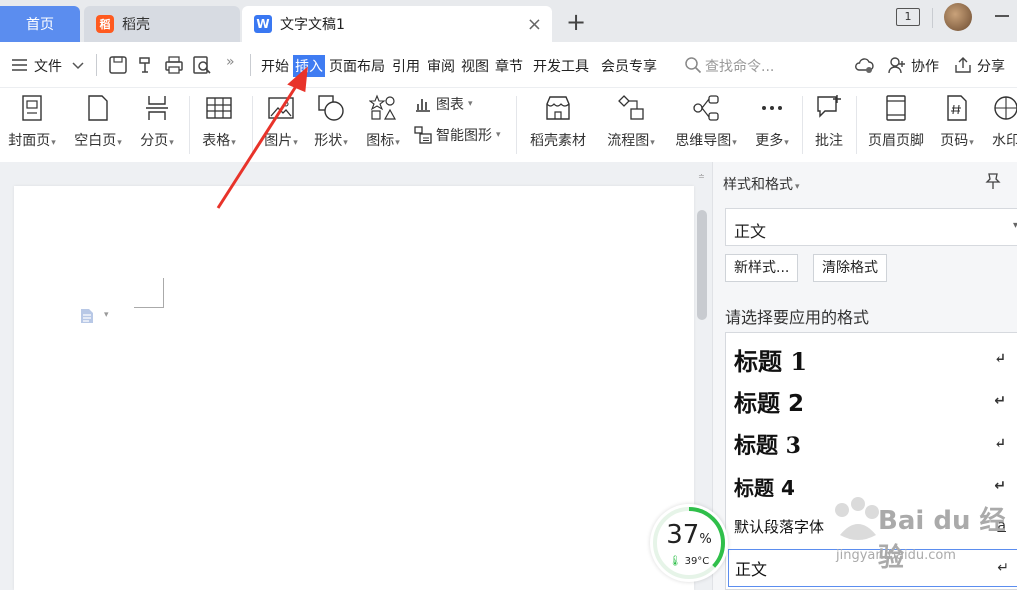 The height and width of the screenshot is (590, 1017). Describe the element at coordinates (576, 22) in the screenshot. I see `new-tab-button: +` at that location.